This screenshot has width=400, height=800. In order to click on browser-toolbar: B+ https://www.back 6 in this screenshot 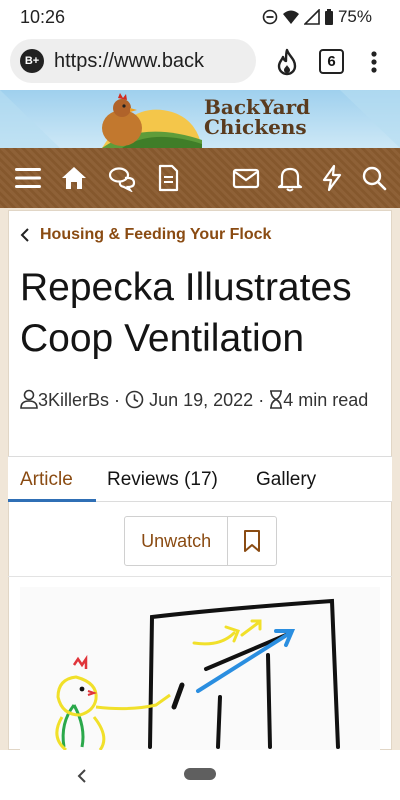, I will do `click(200, 62)`.